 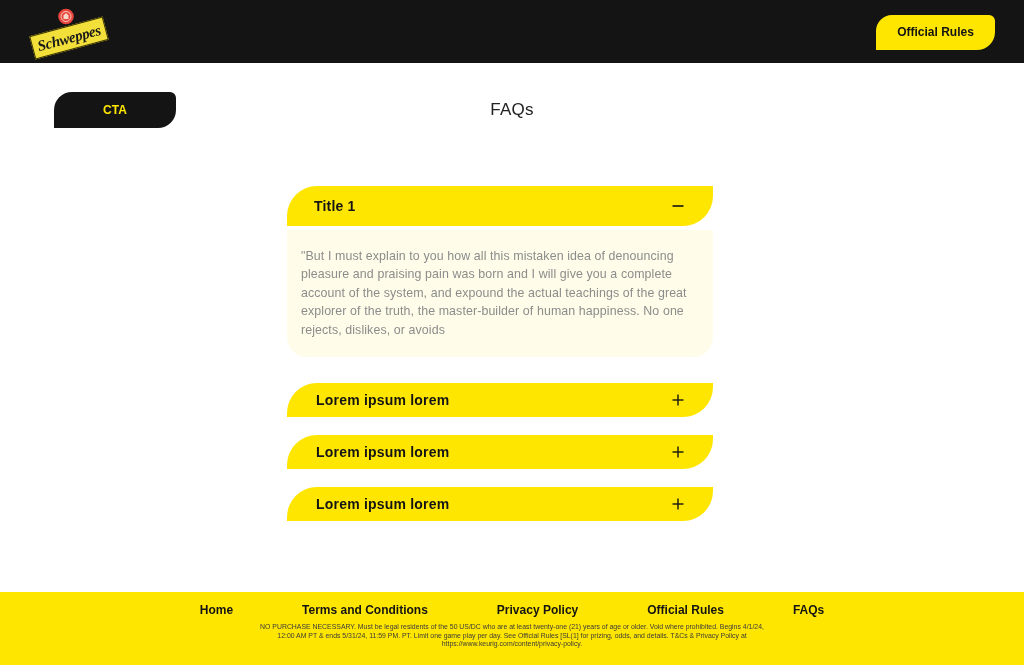 I want to click on cta-button: CTA, so click(x=115, y=110).